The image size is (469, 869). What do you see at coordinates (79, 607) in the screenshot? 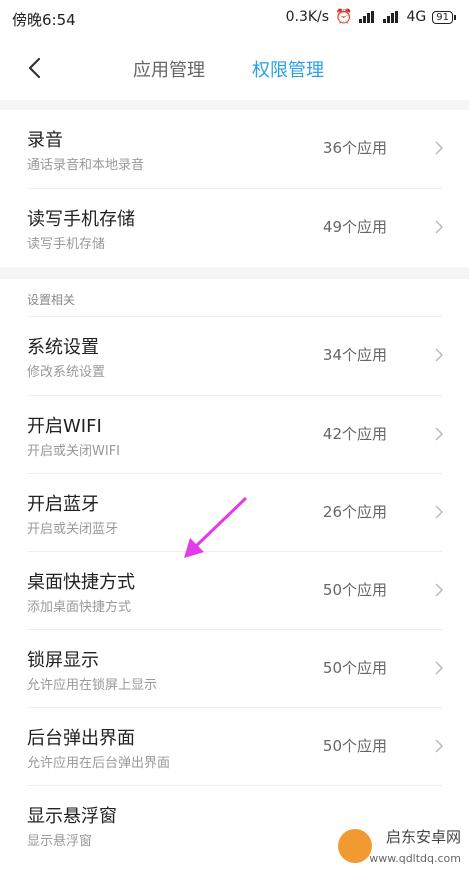
I see `row-subtitle: 添加桌面快捷方式` at bounding box center [79, 607].